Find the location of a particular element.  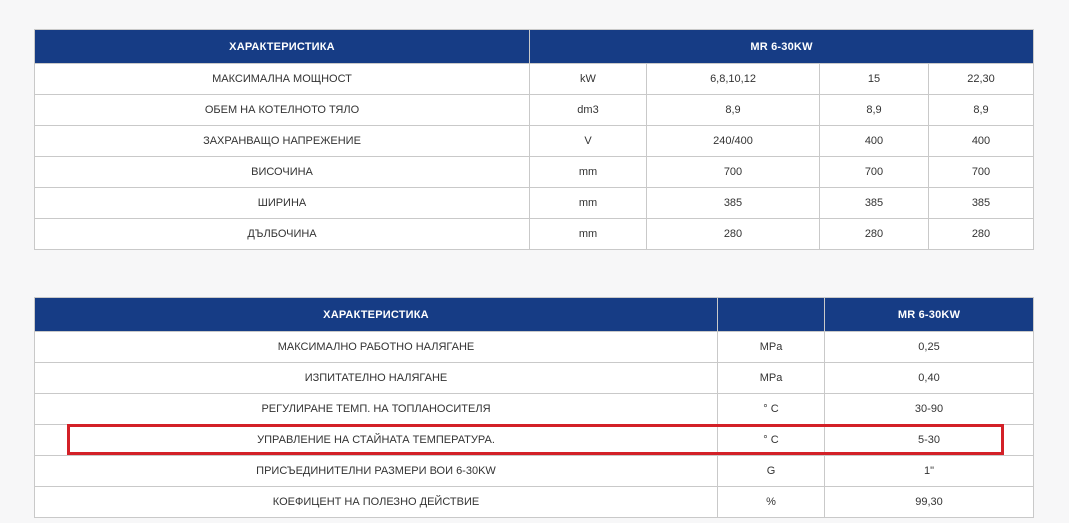

row-unit: dm3 is located at coordinates (588, 110).